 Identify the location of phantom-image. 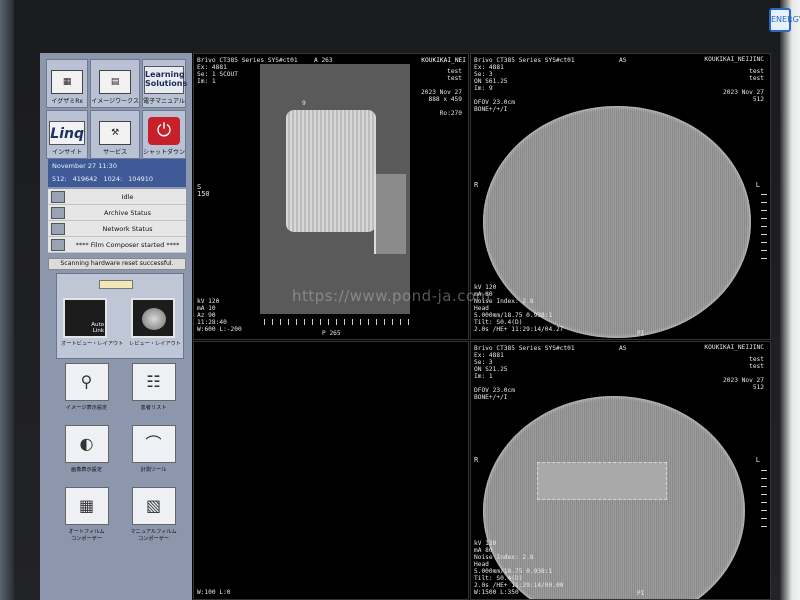
(331, 171).